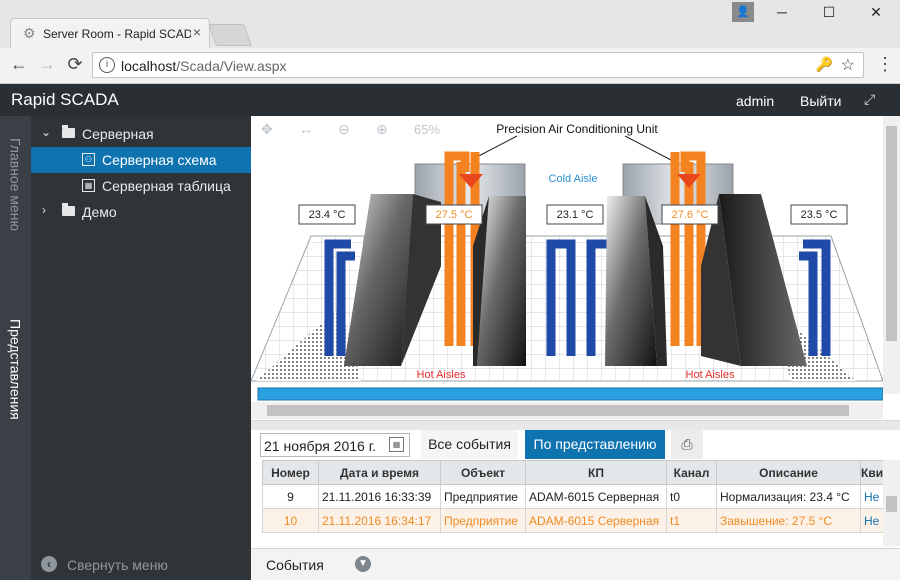  Describe the element at coordinates (88, 185) in the screenshot. I see `table-view-icon: ▦` at that location.